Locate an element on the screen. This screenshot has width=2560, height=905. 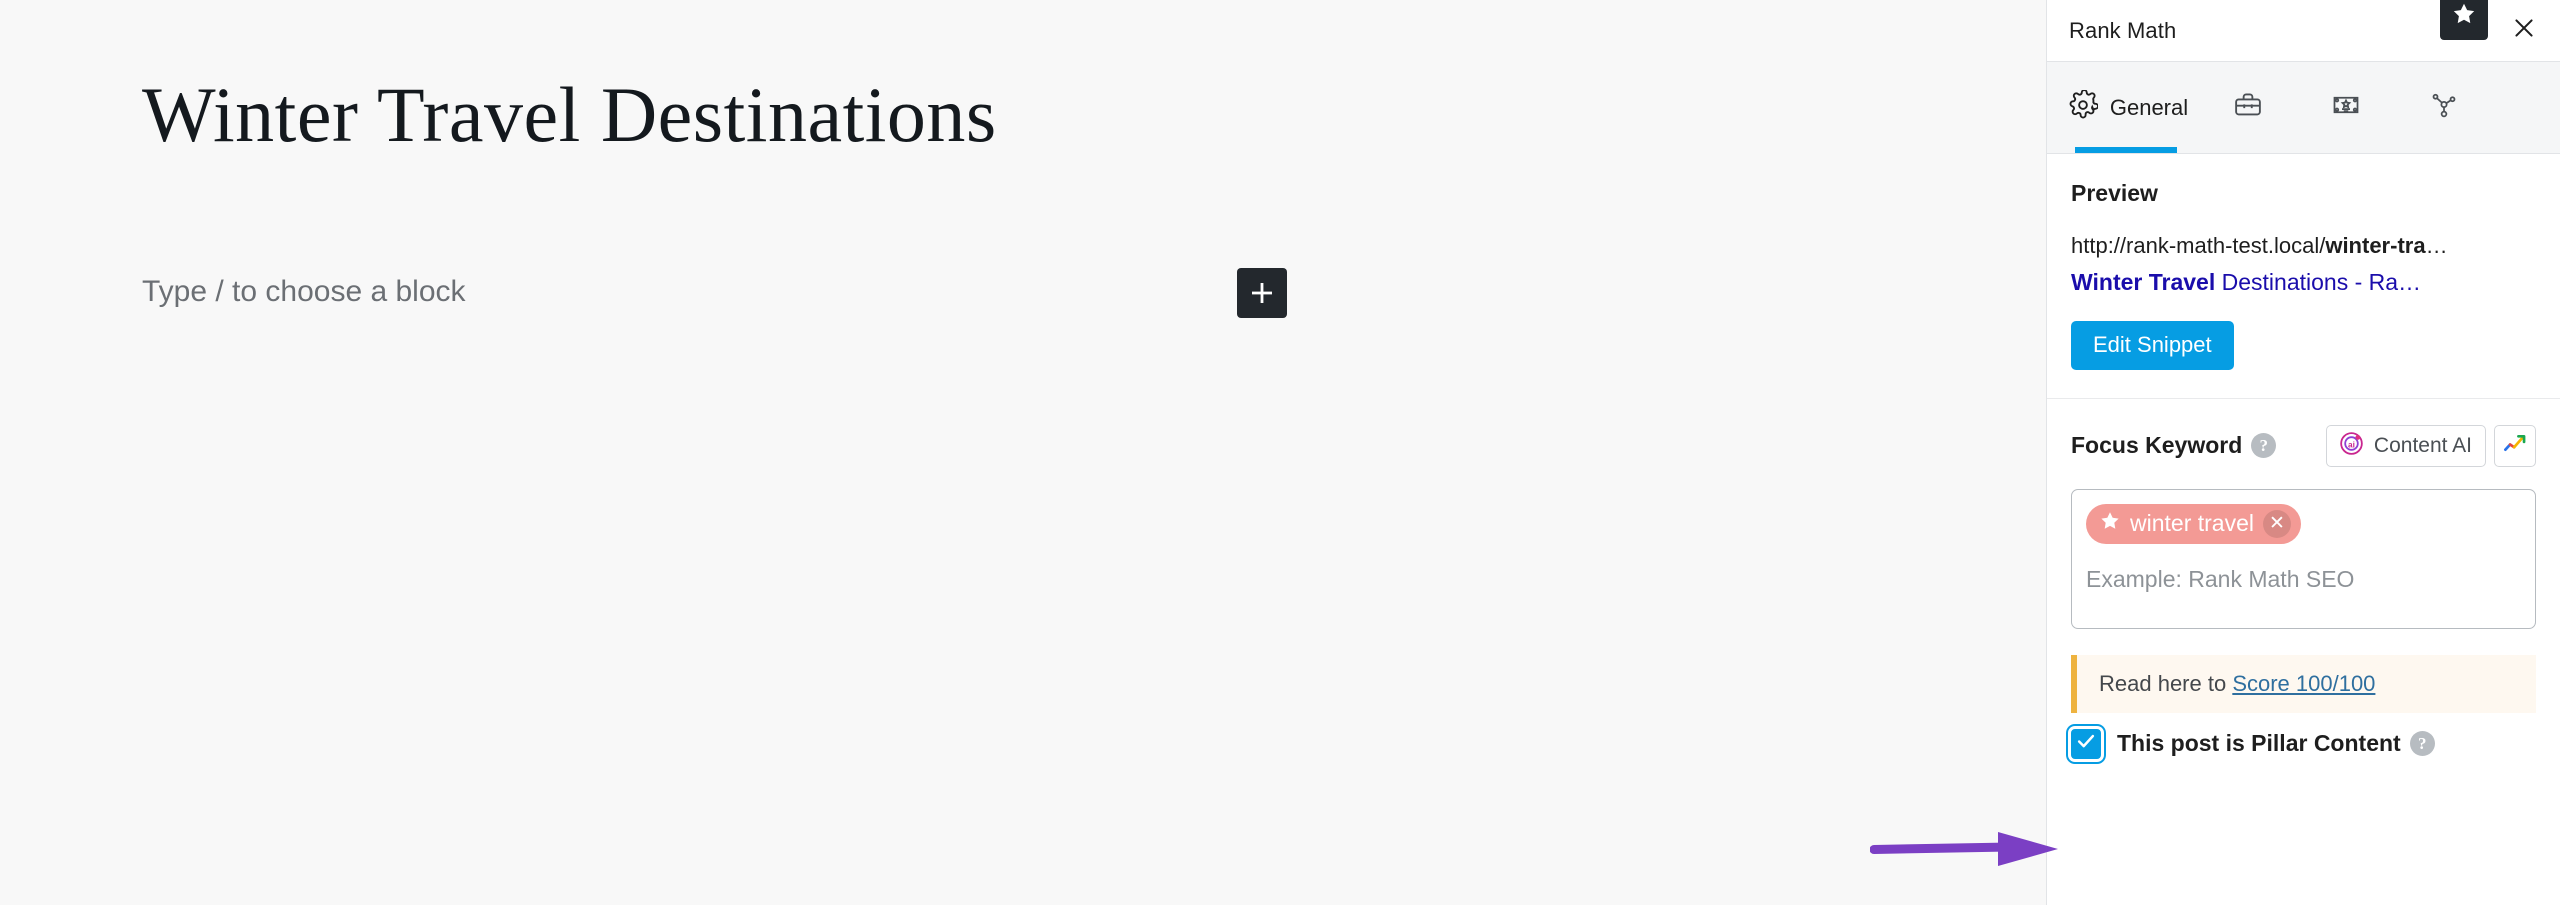
pillar-content-checkbox is located at coordinates (2086, 743).